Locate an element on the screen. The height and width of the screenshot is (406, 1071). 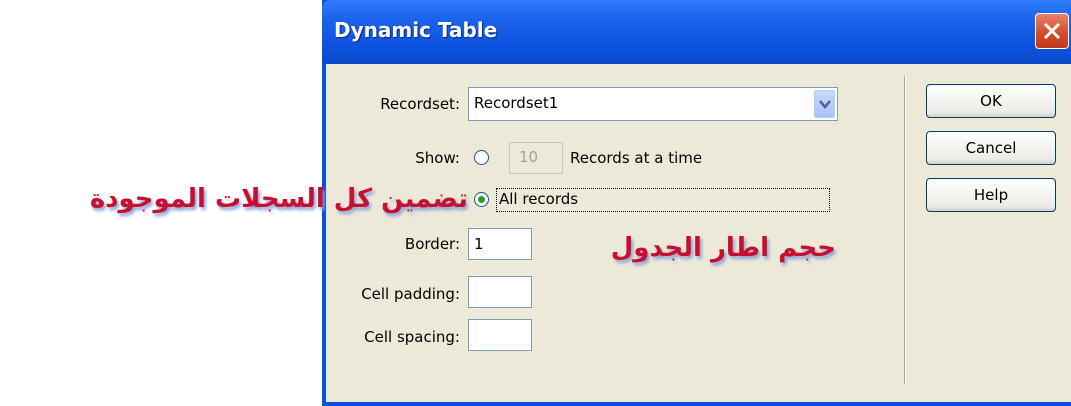
records-count-value: 10 is located at coordinates (529, 157).